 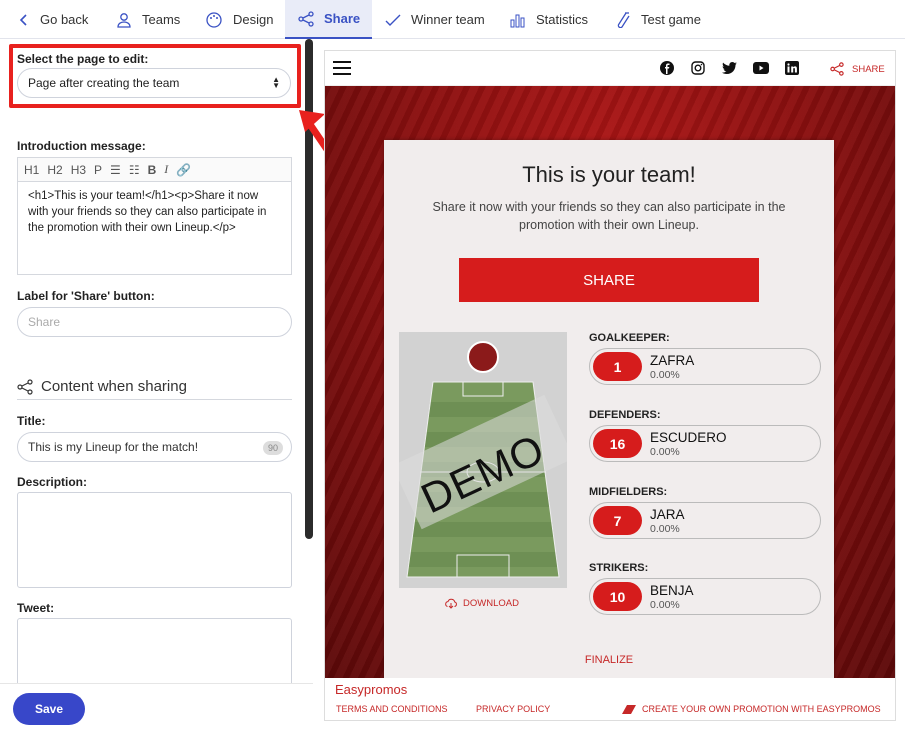 I want to click on player-name: JARA, so click(x=667, y=514).